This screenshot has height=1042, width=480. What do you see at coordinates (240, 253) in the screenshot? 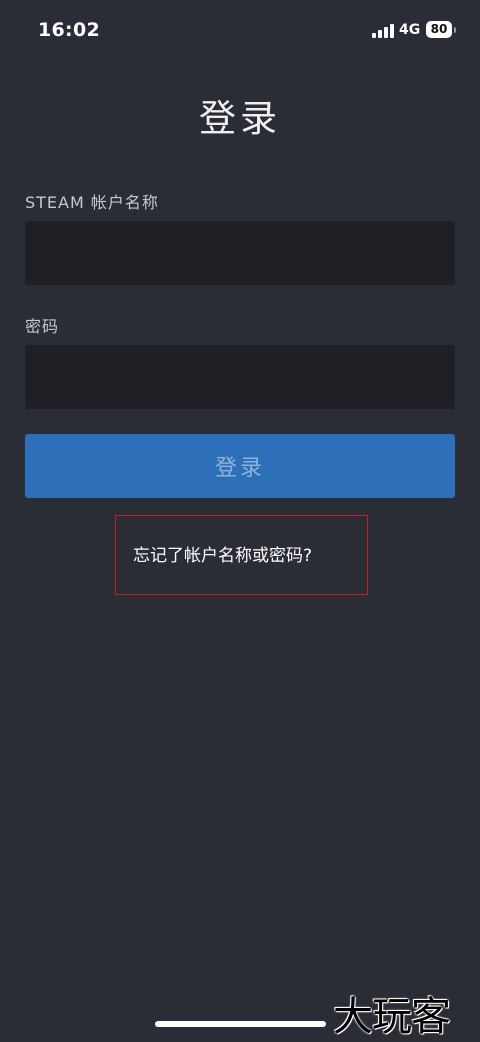
I see `username-input` at bounding box center [240, 253].